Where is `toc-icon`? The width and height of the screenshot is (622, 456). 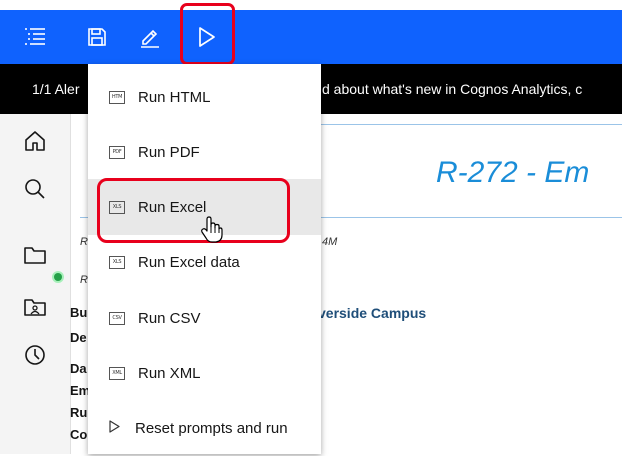
toc-icon is located at coordinates (35, 37).